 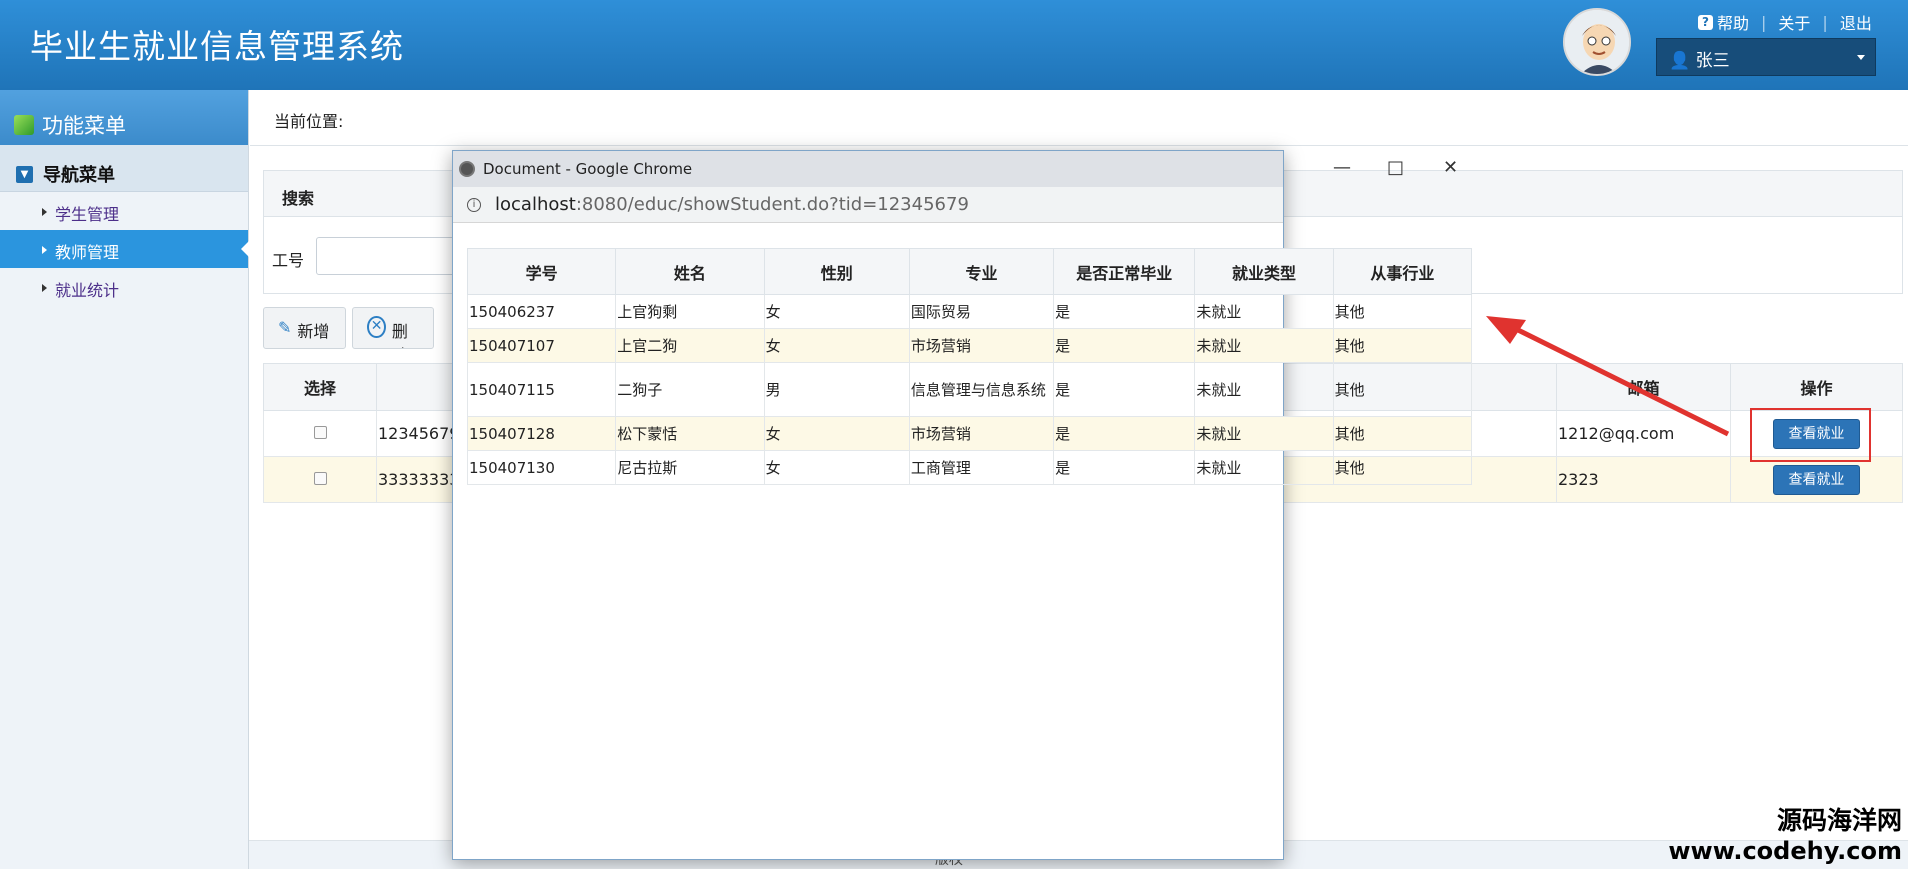 I want to click on col-industry: 从事行业, so click(x=1402, y=271).